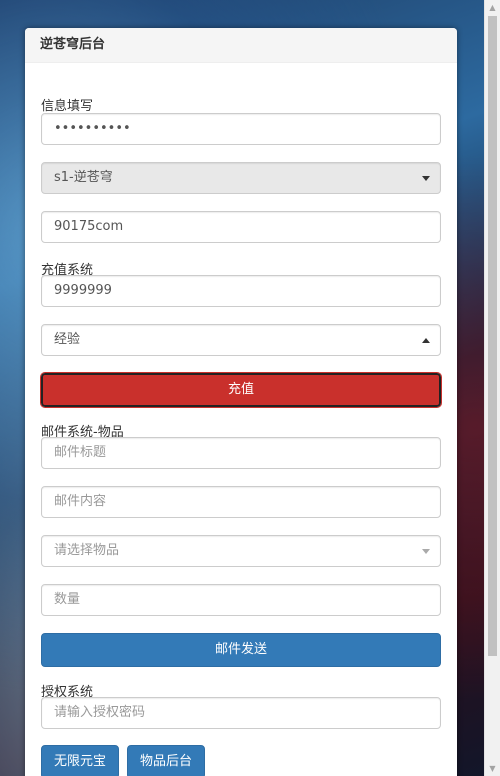  Describe the element at coordinates (241, 390) in the screenshot. I see `recharge-button: 充值` at that location.